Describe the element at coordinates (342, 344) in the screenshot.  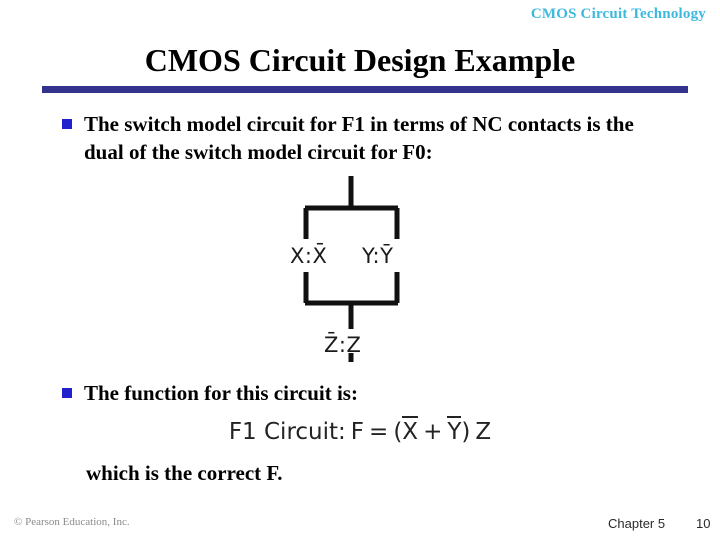
I see `series-element-label: Z̄:Z` at that location.